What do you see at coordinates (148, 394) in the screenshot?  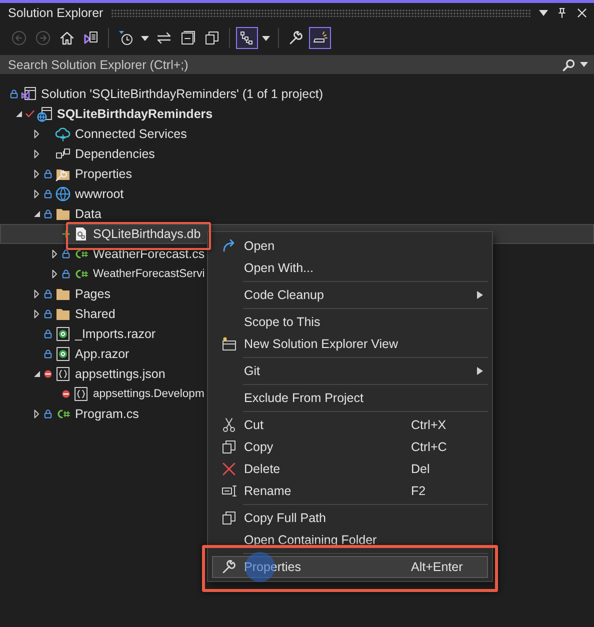 I see `tree-item-label: appsettings.Developm` at bounding box center [148, 394].